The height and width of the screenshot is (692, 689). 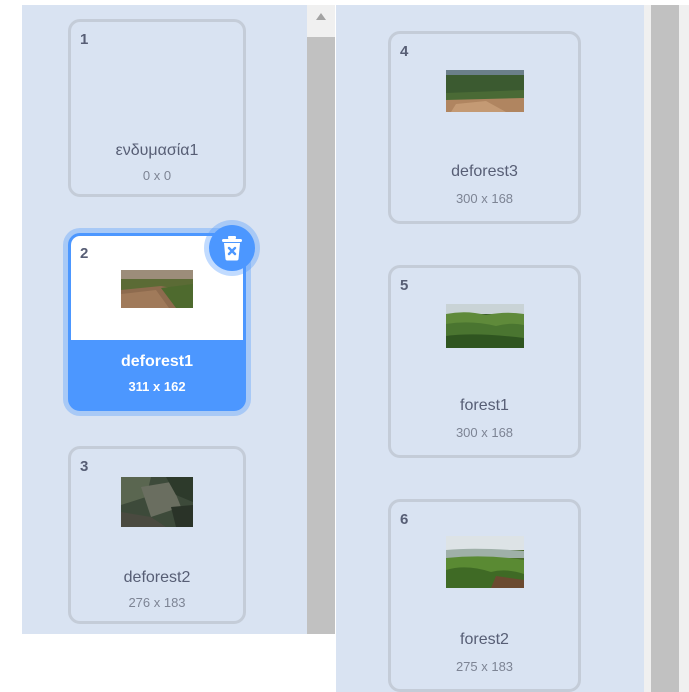 What do you see at coordinates (157, 175) in the screenshot?
I see `costume-size: 0 x 0` at bounding box center [157, 175].